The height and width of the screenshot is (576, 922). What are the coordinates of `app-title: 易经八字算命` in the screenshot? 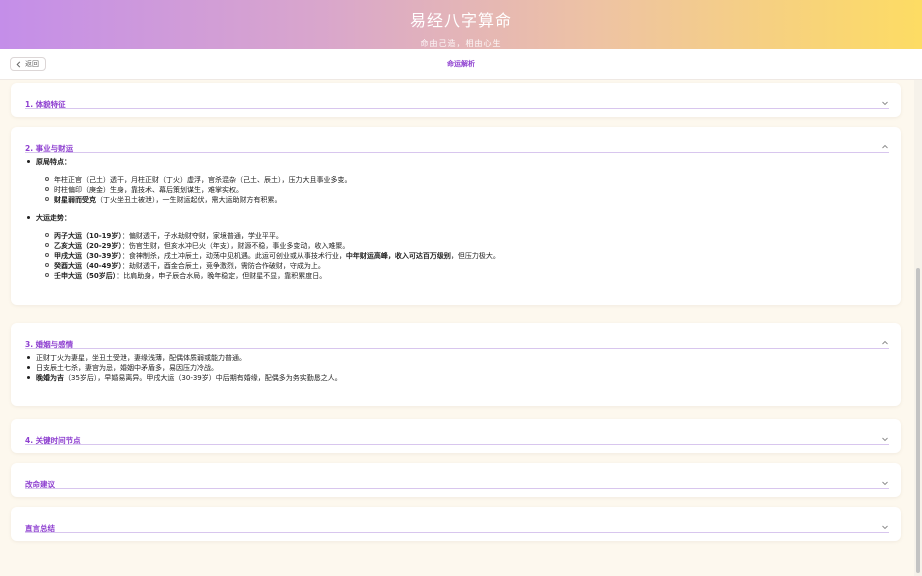 It's located at (460, 20).